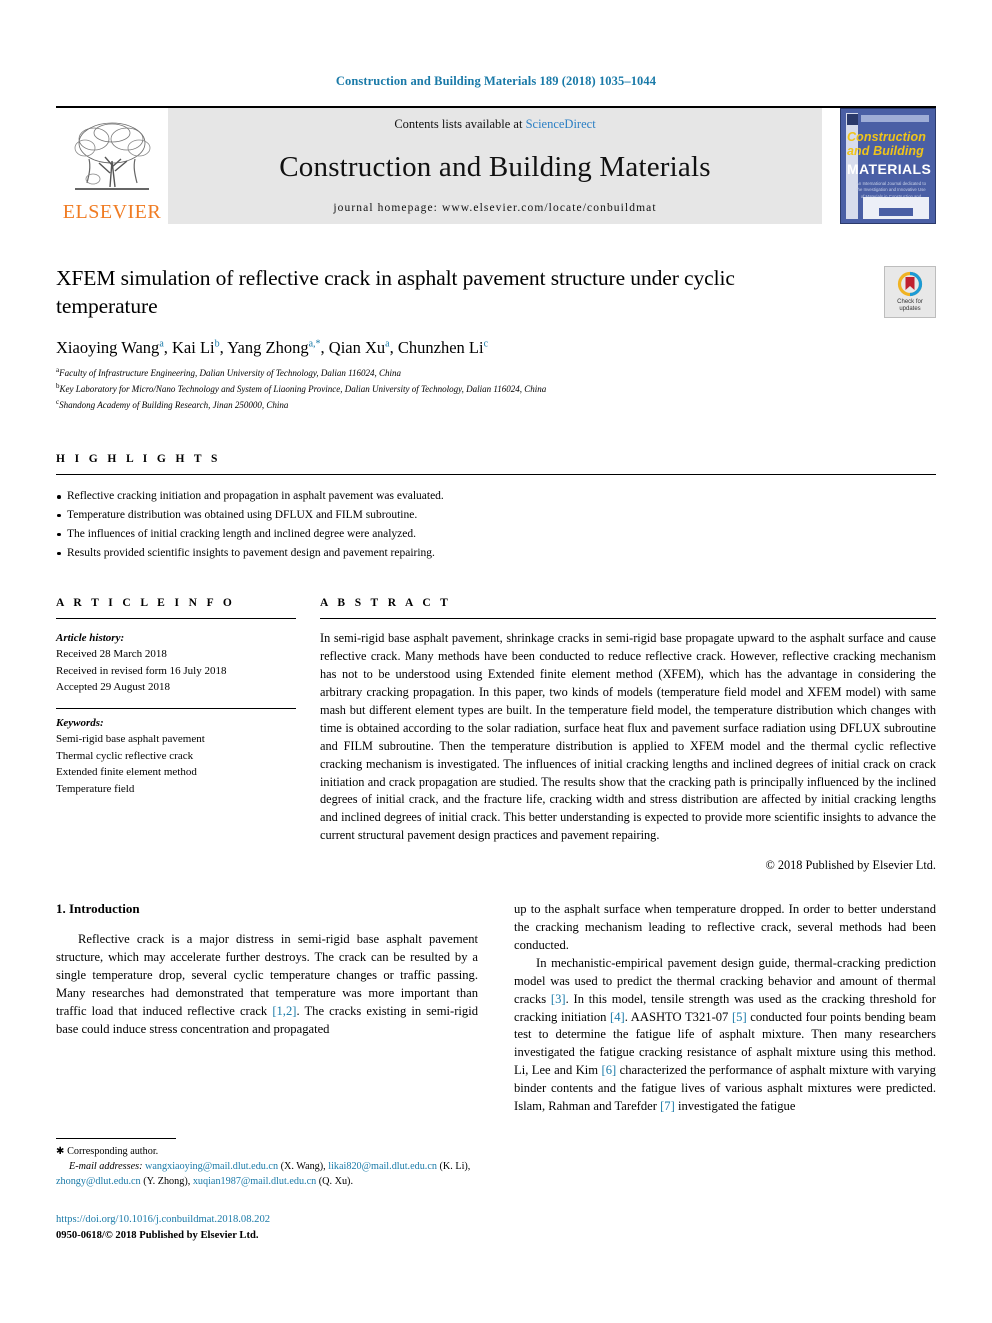 This screenshot has height=1323, width=992. I want to click on citation-ref: [4], so click(617, 1017).